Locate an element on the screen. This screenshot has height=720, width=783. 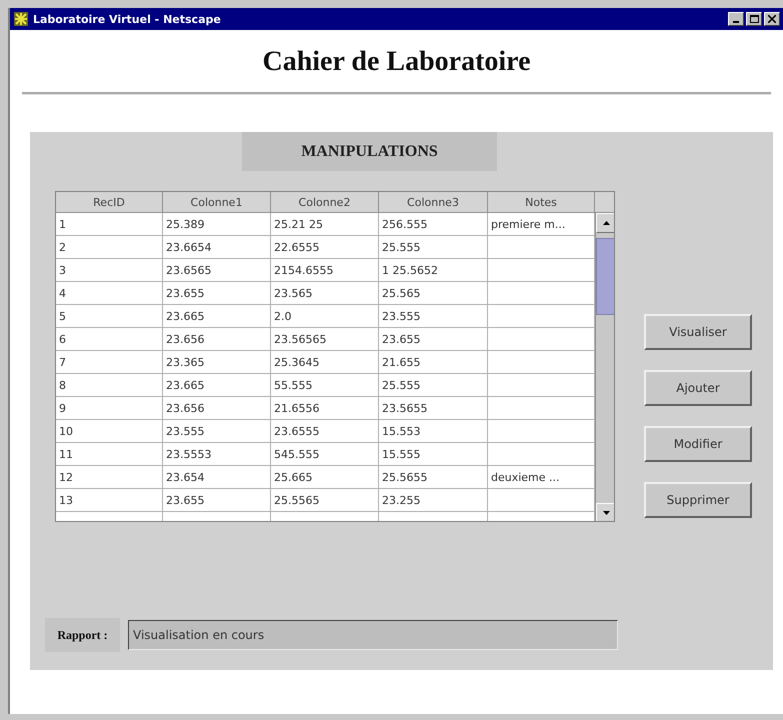
table-cell: 256.555 is located at coordinates (433, 224).